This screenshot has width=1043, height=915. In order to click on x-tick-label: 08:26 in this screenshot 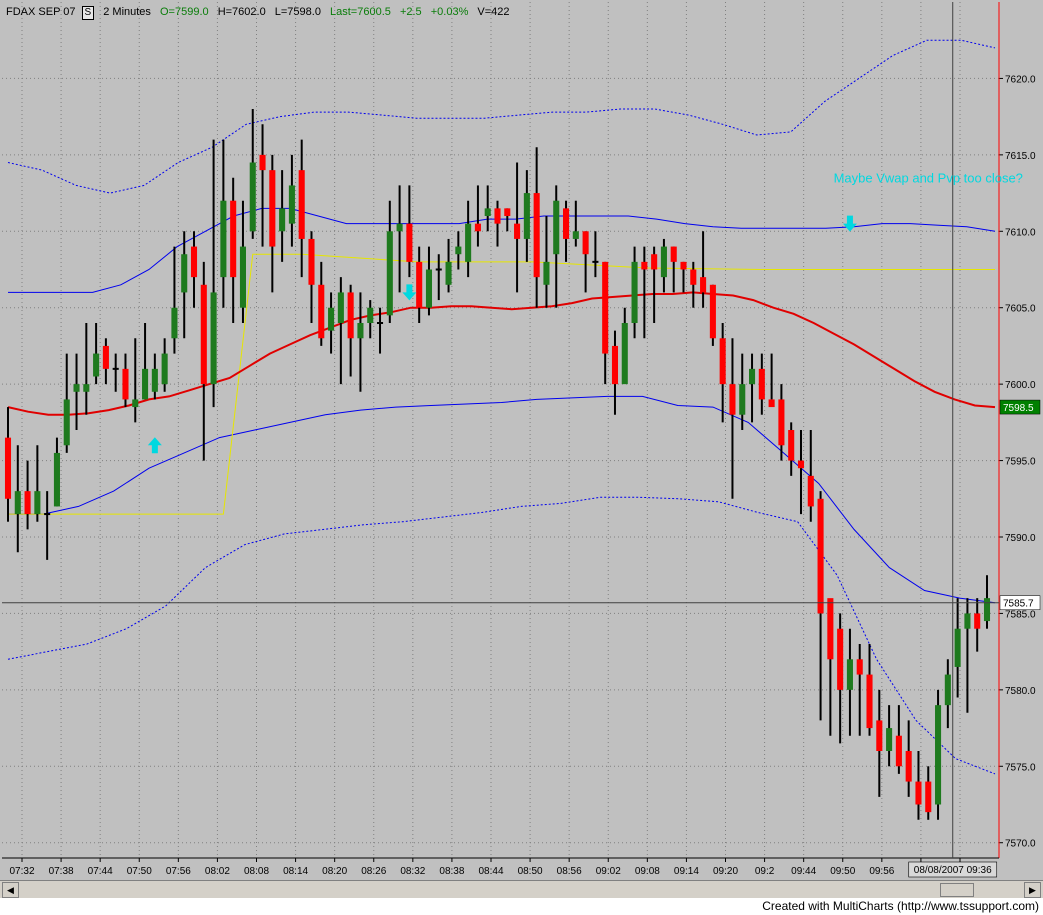, I will do `click(373, 871)`.